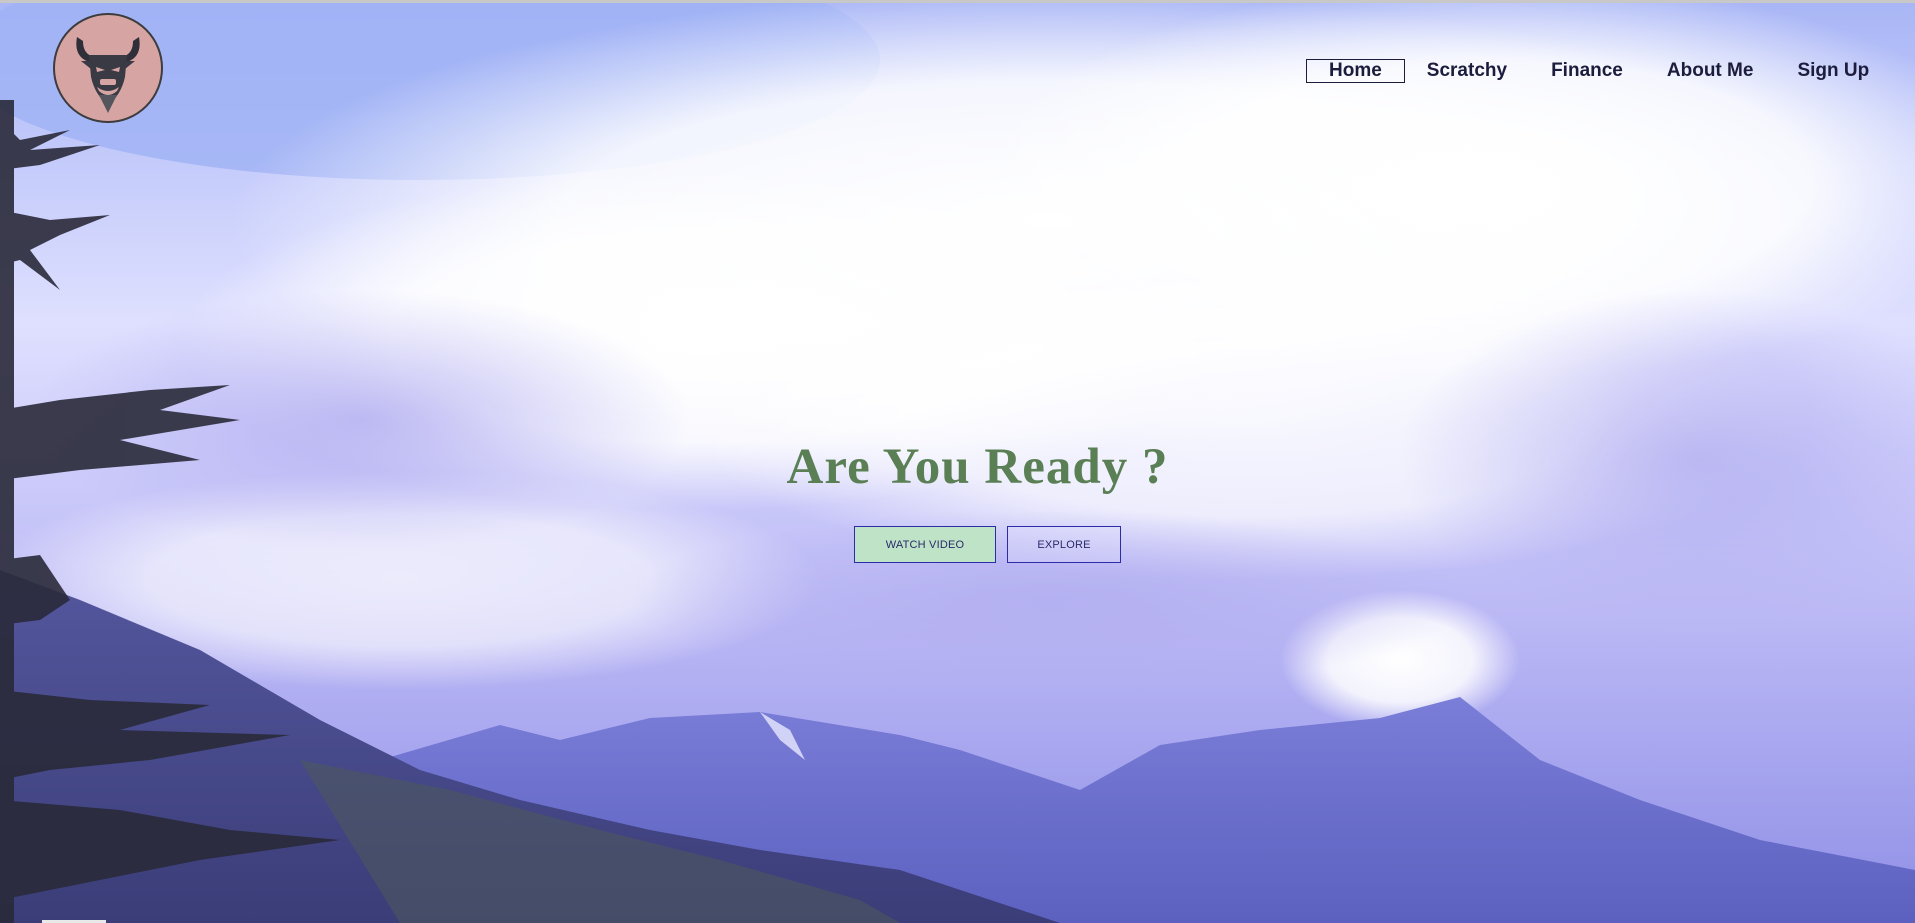 This screenshot has height=923, width=1915. What do you see at coordinates (1833, 71) in the screenshot?
I see `nav-sign-up: Sign Up` at bounding box center [1833, 71].